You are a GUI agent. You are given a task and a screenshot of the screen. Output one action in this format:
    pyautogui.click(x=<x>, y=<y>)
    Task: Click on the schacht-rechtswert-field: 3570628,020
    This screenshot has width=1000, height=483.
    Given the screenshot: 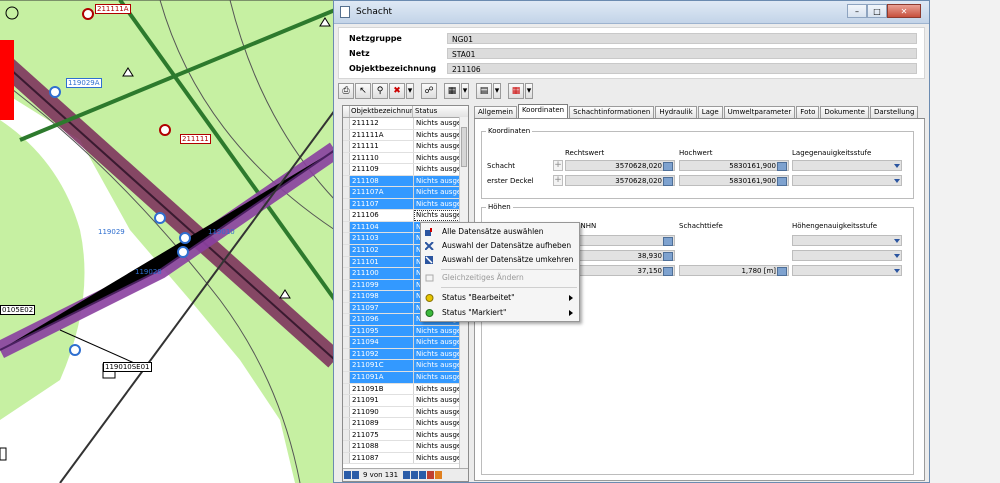 What is the action you would take?
    pyautogui.click(x=620, y=165)
    